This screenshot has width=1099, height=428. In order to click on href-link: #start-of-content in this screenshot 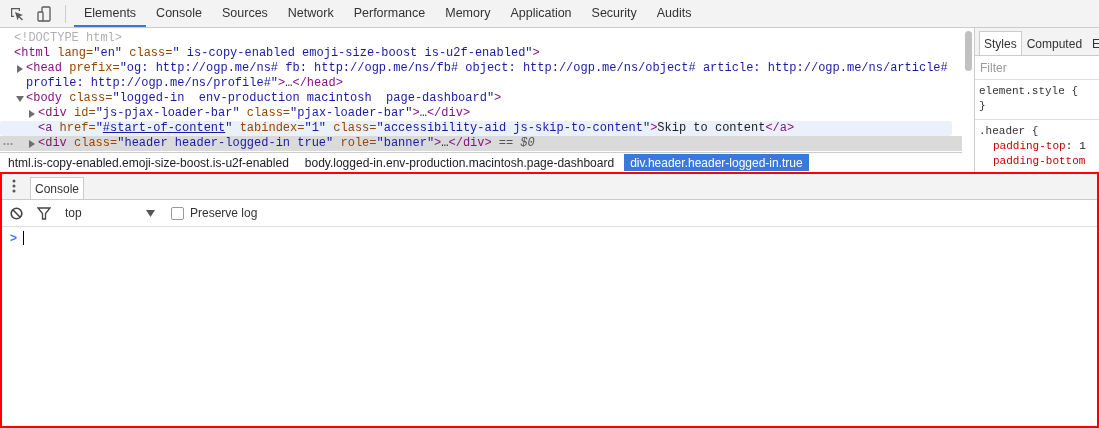, I will do `click(164, 128)`.